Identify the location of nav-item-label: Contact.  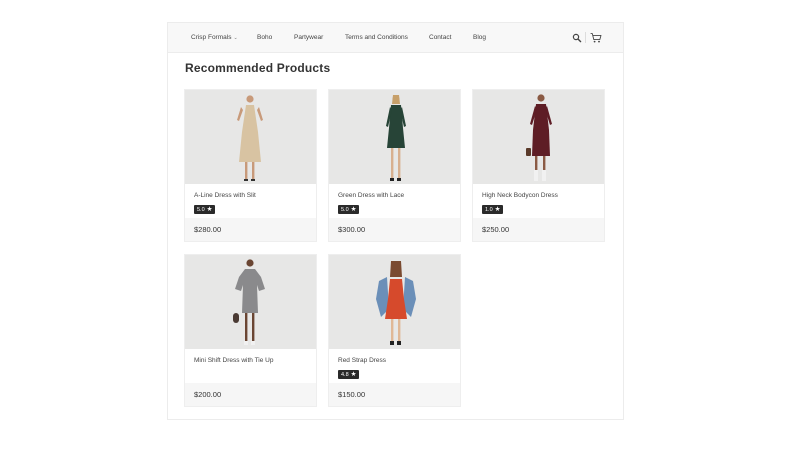
(440, 37).